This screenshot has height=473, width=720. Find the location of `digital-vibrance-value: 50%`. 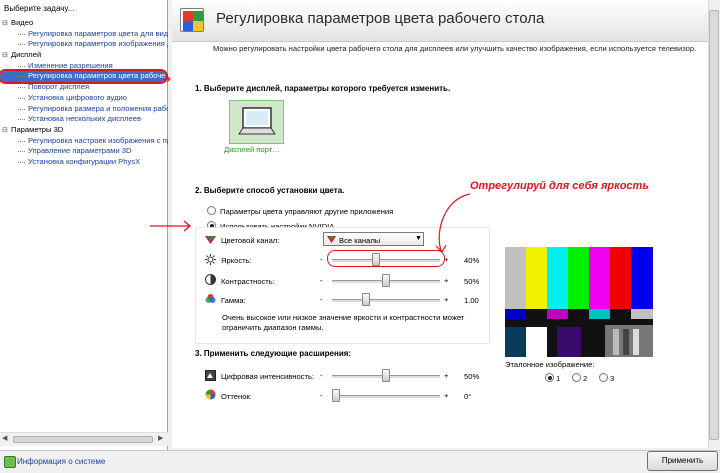

digital-vibrance-value: 50% is located at coordinates (472, 376).